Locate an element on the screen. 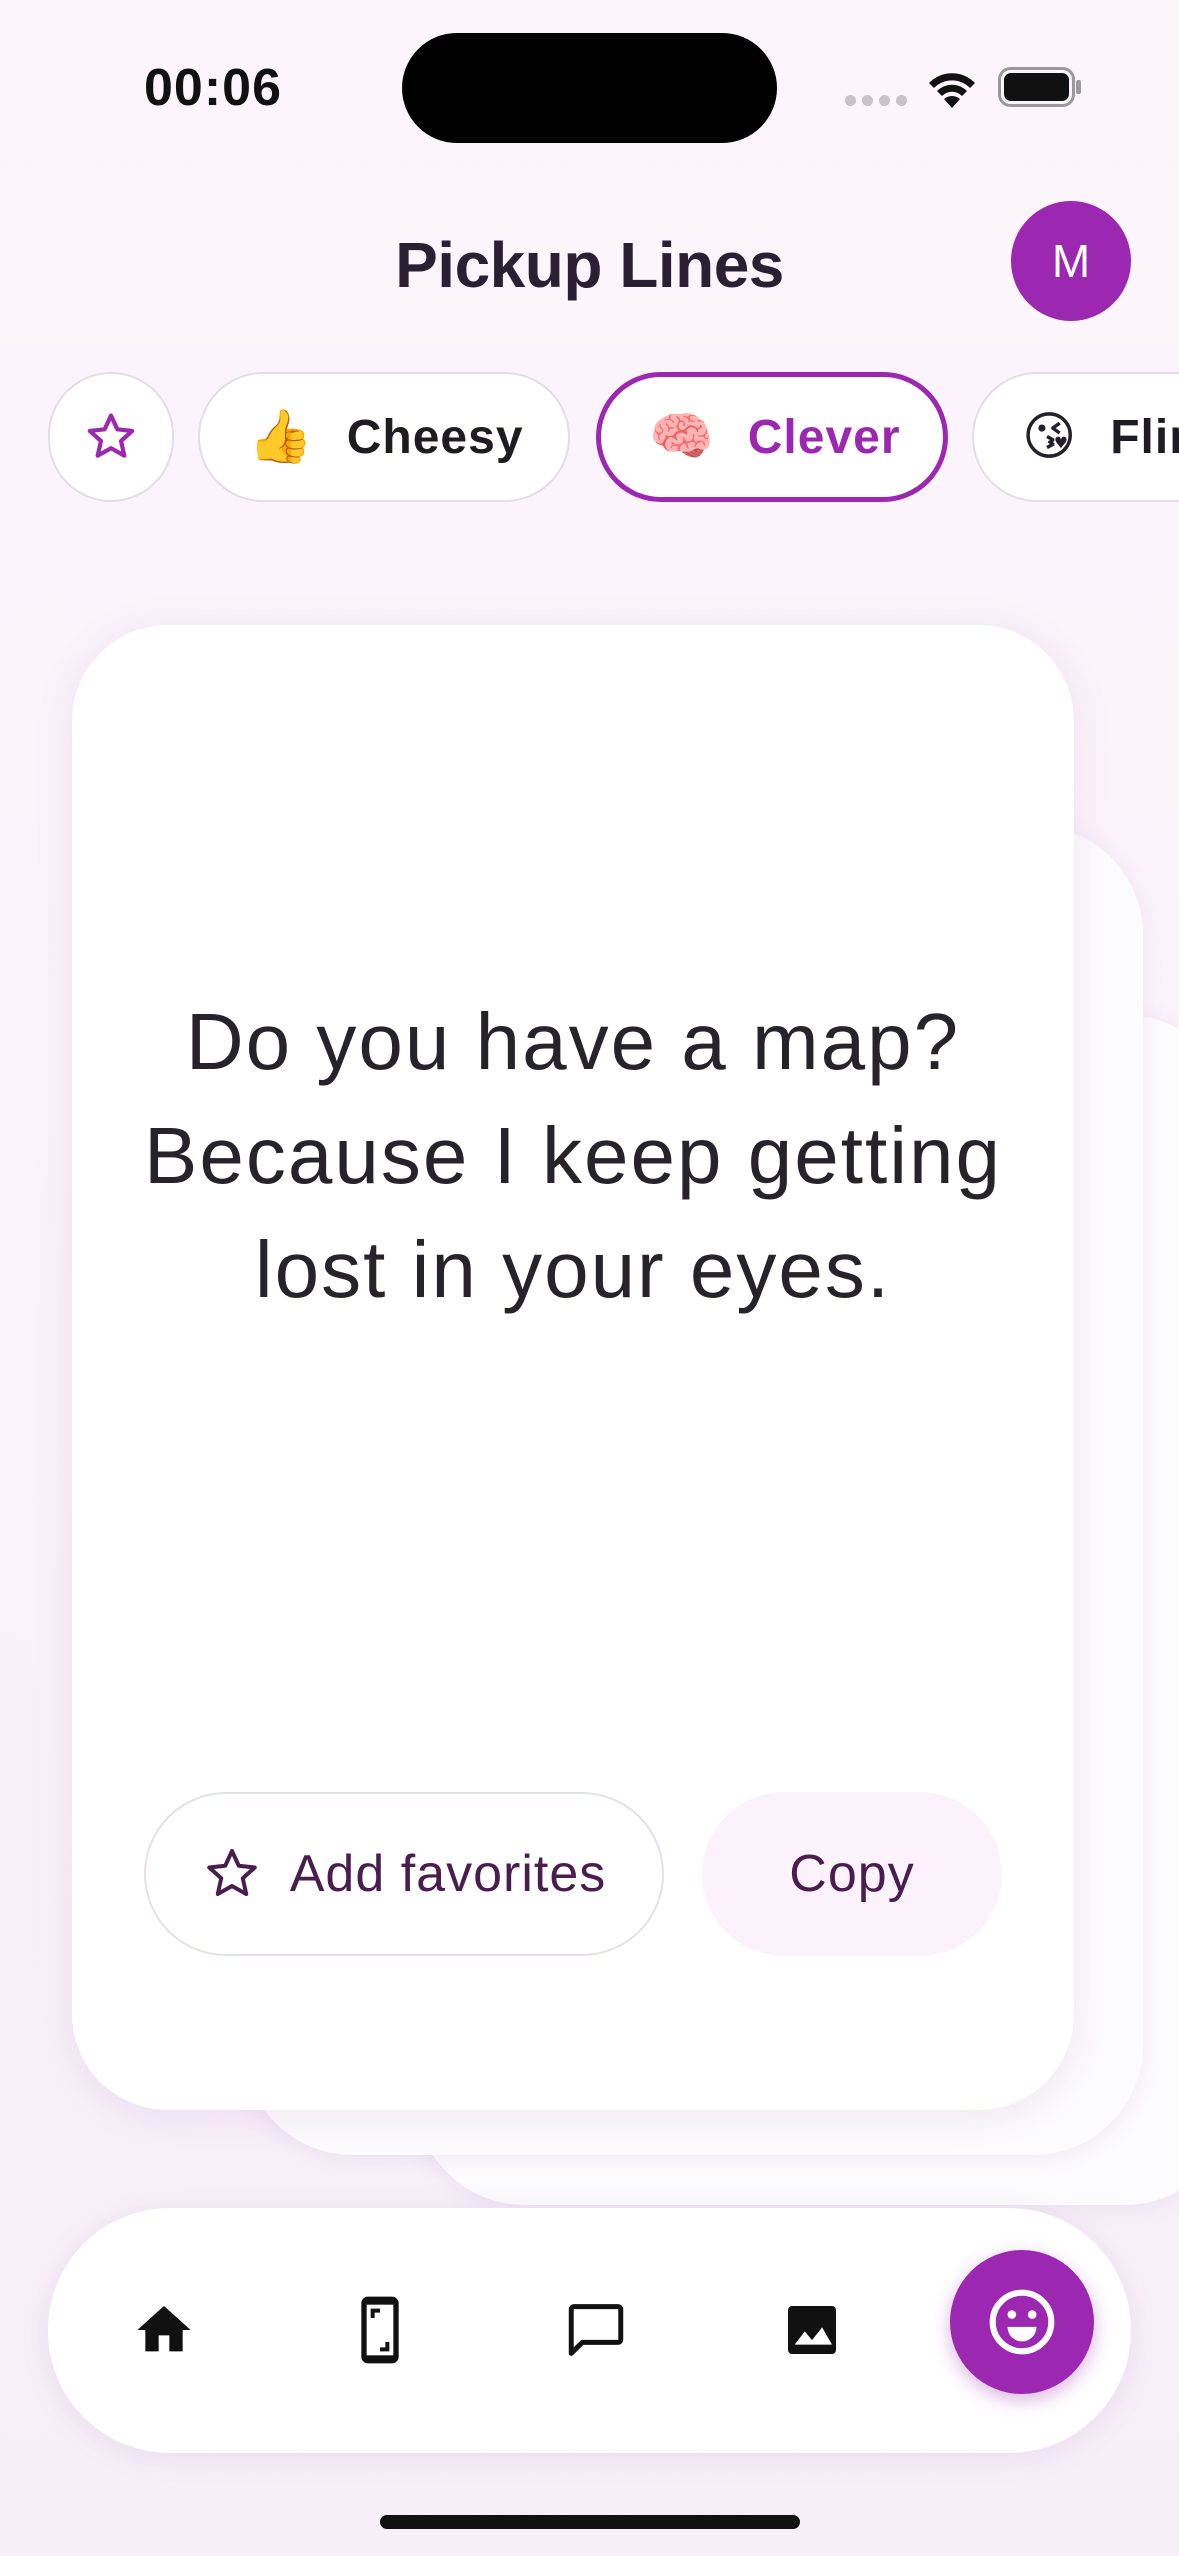  category-chip-cheesy: 👍 Cheesy is located at coordinates (384, 437).